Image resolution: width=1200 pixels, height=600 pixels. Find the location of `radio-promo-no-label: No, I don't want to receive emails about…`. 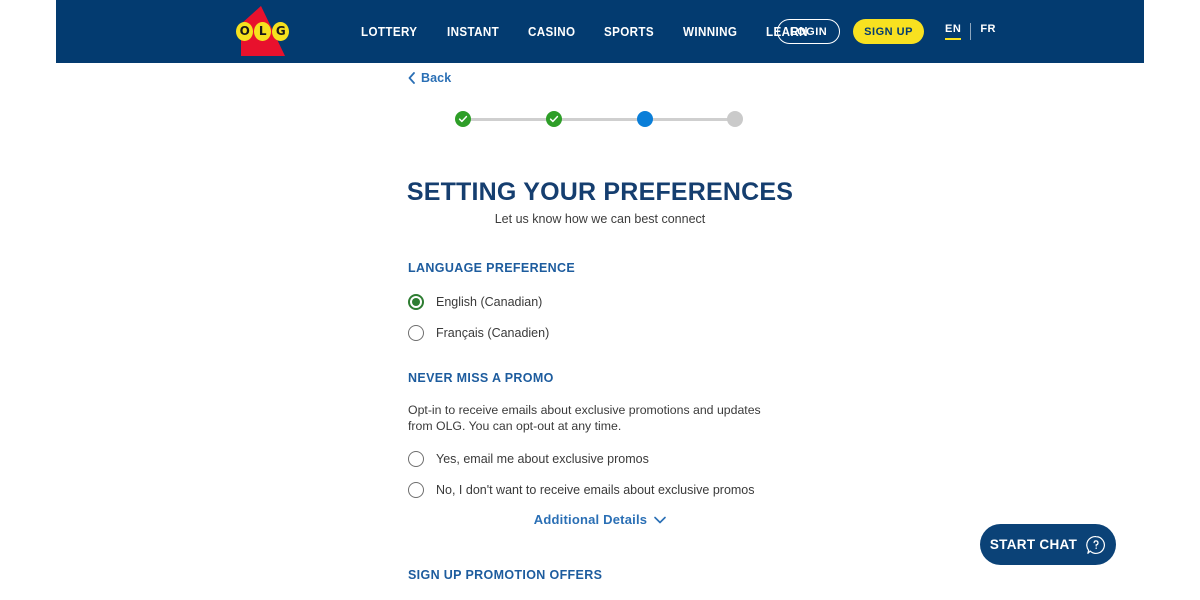

radio-promo-no-label: No, I don't want to receive emails about… is located at coordinates (595, 490).